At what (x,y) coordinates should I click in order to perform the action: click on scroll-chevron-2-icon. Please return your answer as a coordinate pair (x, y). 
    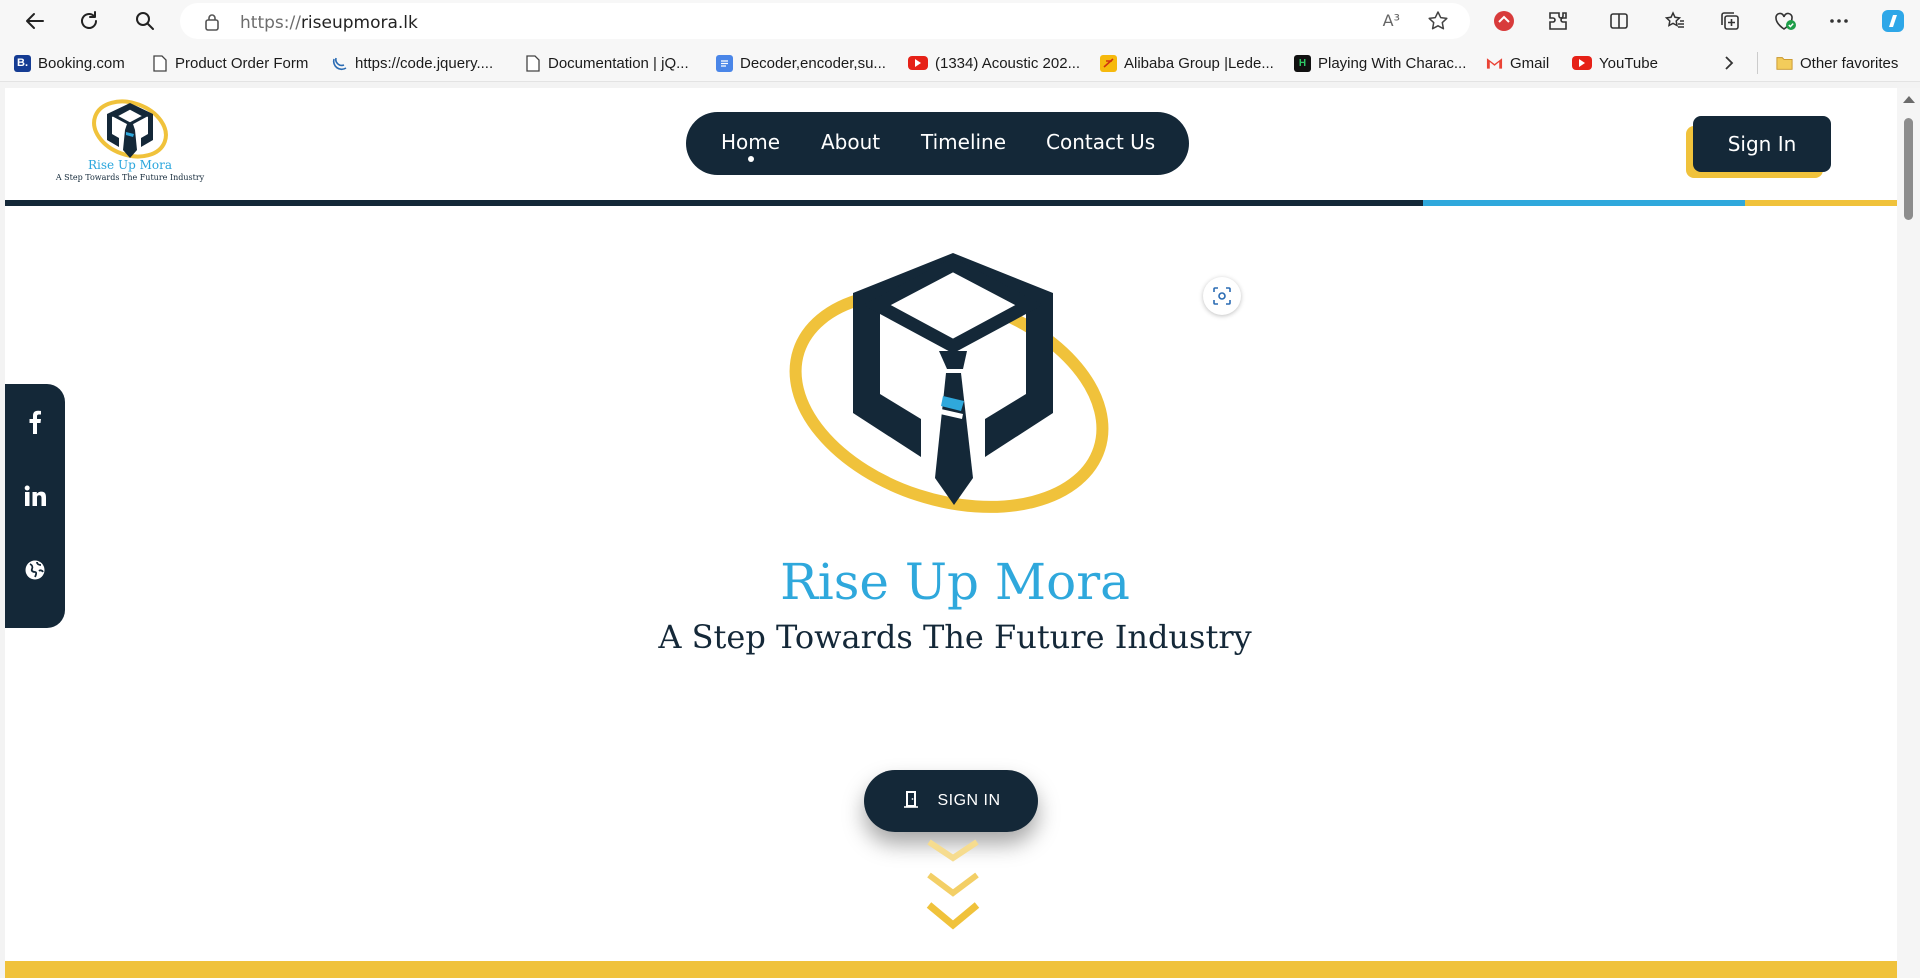
    Looking at the image, I should click on (953, 884).